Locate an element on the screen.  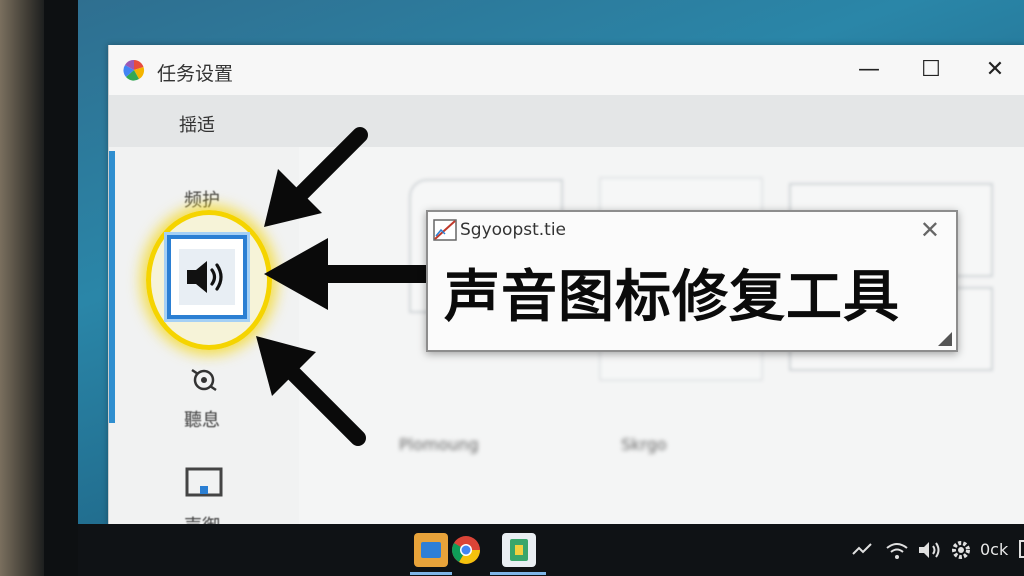
card-label: Plomoung is located at coordinates (439, 444).